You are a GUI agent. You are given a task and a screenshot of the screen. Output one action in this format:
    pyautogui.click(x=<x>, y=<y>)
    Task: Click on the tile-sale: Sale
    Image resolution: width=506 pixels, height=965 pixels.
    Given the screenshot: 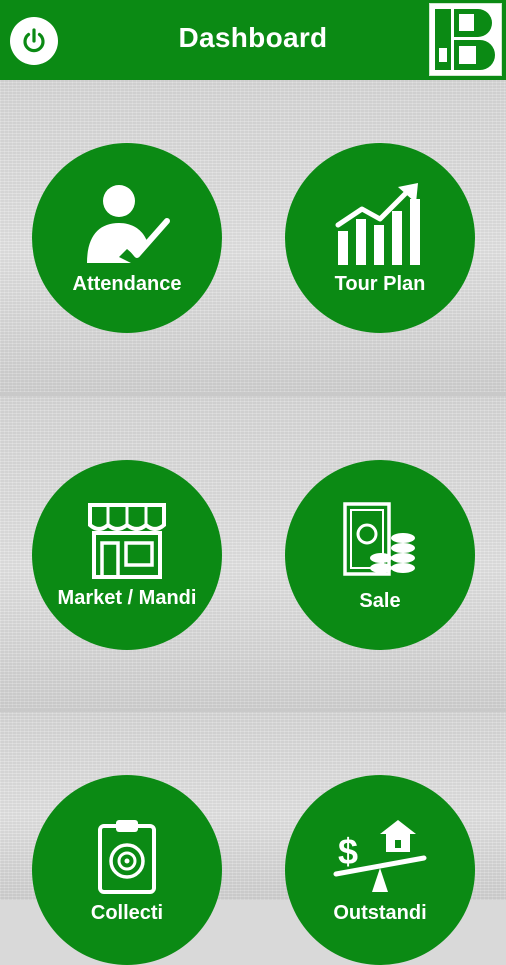 What is the action you would take?
    pyautogui.click(x=380, y=555)
    